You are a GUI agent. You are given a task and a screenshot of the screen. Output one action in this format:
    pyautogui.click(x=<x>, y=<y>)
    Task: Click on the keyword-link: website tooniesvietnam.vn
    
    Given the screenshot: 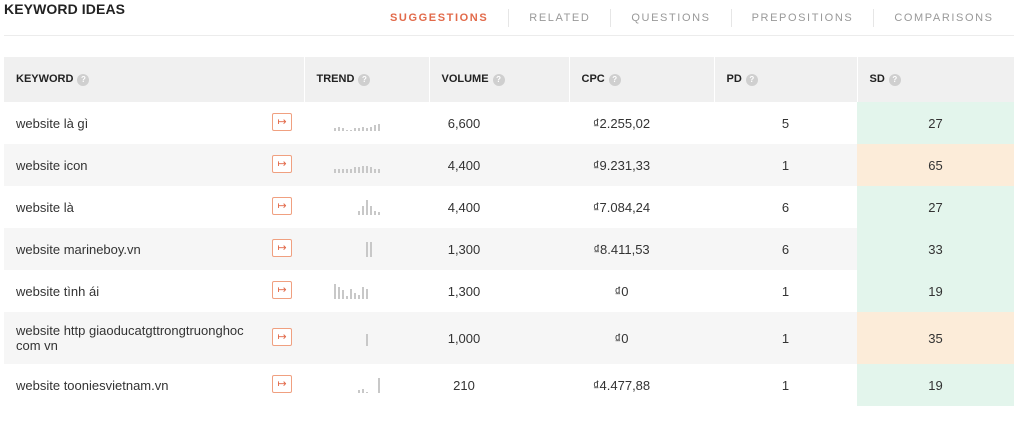 What is the action you would take?
    pyautogui.click(x=141, y=385)
    